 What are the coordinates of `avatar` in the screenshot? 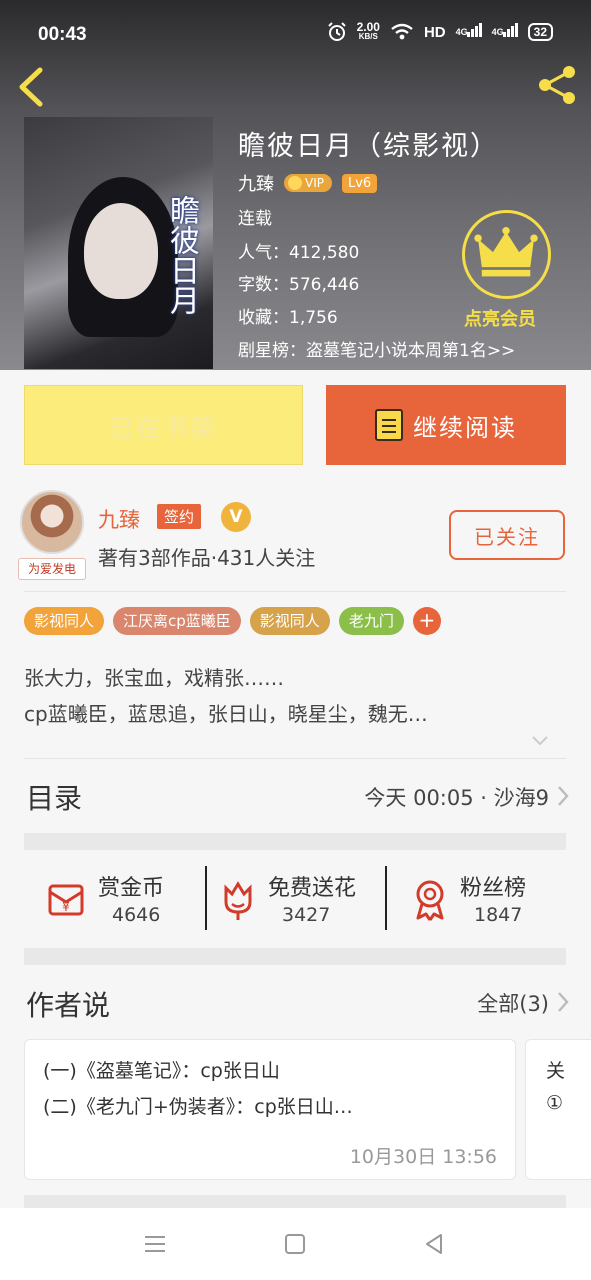 It's located at (52, 522).